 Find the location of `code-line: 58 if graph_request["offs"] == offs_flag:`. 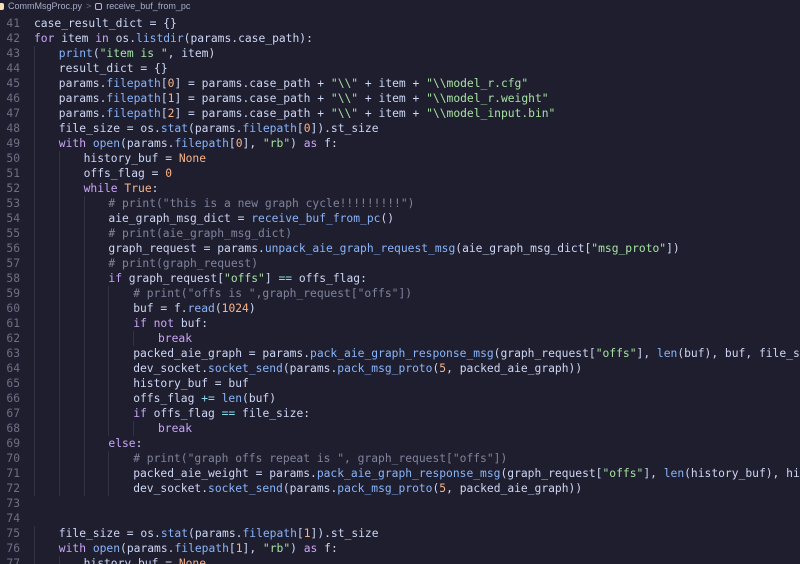

code-line: 58 if graph_request["offs"] == offs_flag: is located at coordinates (400, 278).